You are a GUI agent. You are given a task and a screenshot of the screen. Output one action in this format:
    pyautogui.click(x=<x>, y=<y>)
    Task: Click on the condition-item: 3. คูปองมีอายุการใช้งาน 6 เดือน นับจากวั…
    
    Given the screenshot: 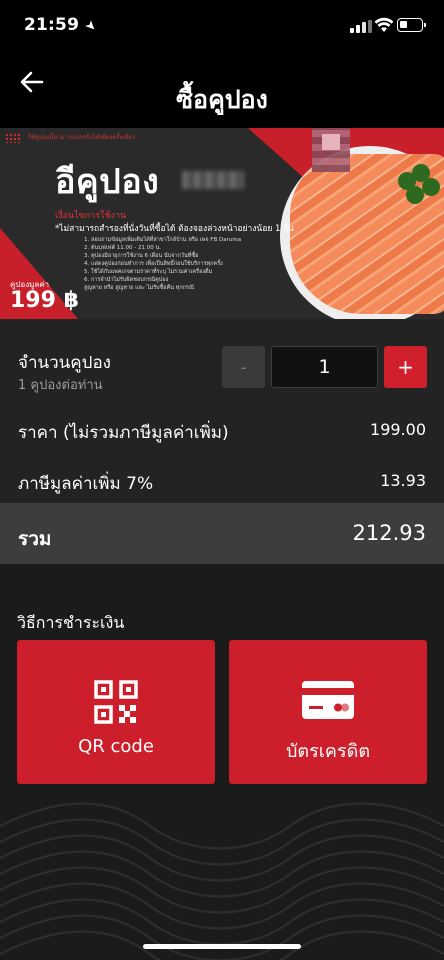 What is the action you would take?
    pyautogui.click(x=141, y=256)
    